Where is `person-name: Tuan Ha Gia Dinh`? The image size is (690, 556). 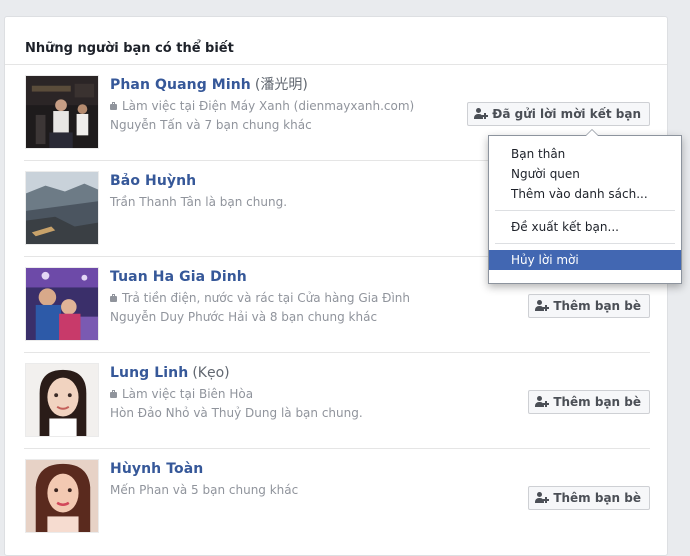 person-name: Tuan Ha Gia Dinh is located at coordinates (178, 277).